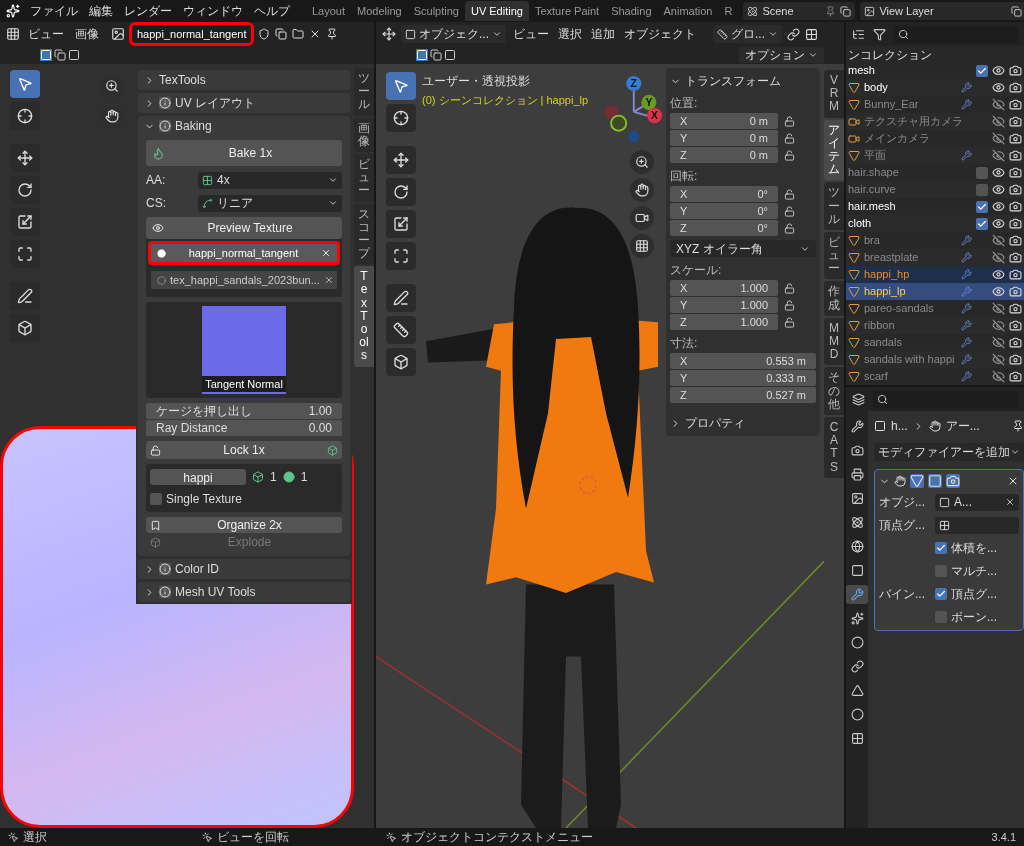  What do you see at coordinates (364, 134) in the screenshot?
I see `side-tab: 画像` at bounding box center [364, 134].